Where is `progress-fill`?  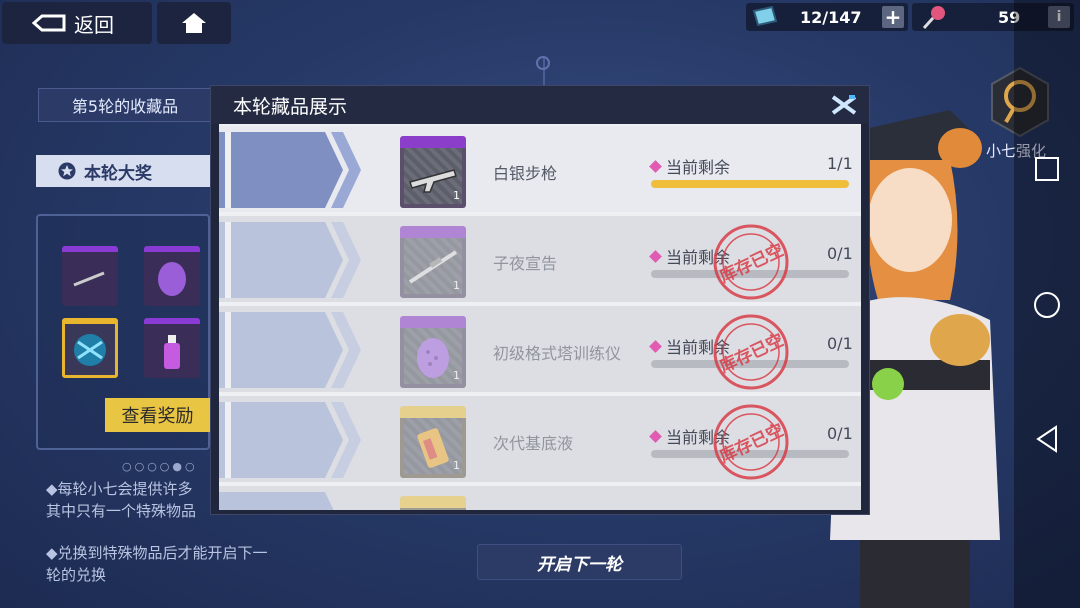 progress-fill is located at coordinates (750, 184).